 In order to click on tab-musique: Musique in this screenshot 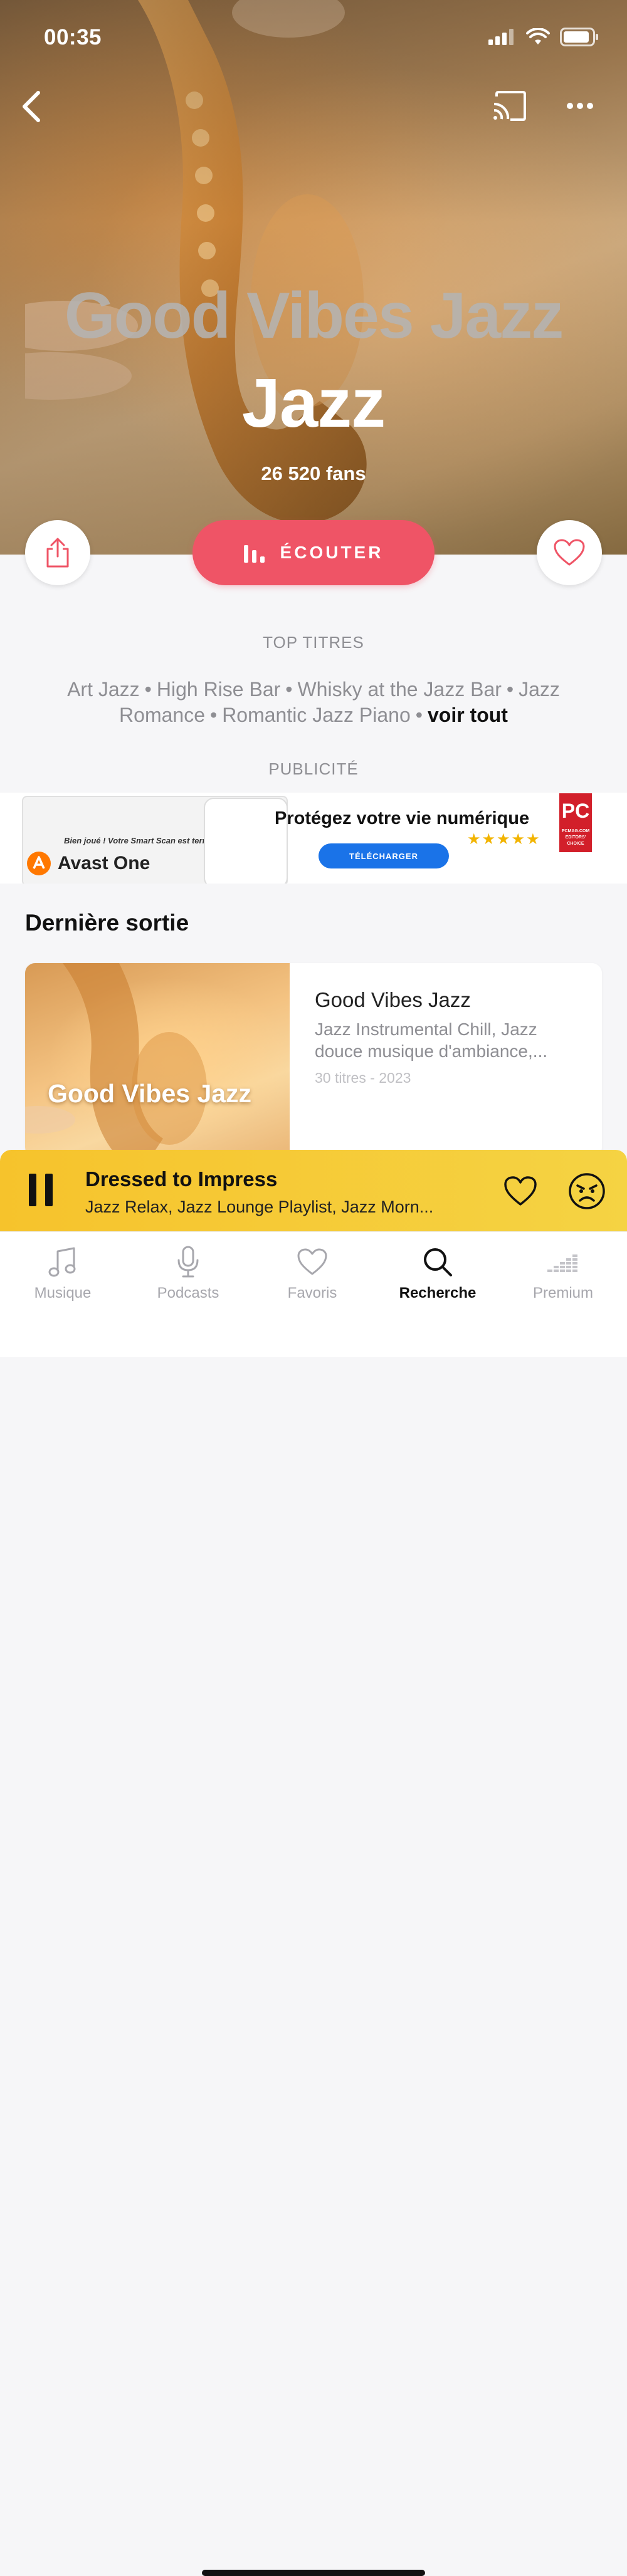, I will do `click(62, 1272)`.